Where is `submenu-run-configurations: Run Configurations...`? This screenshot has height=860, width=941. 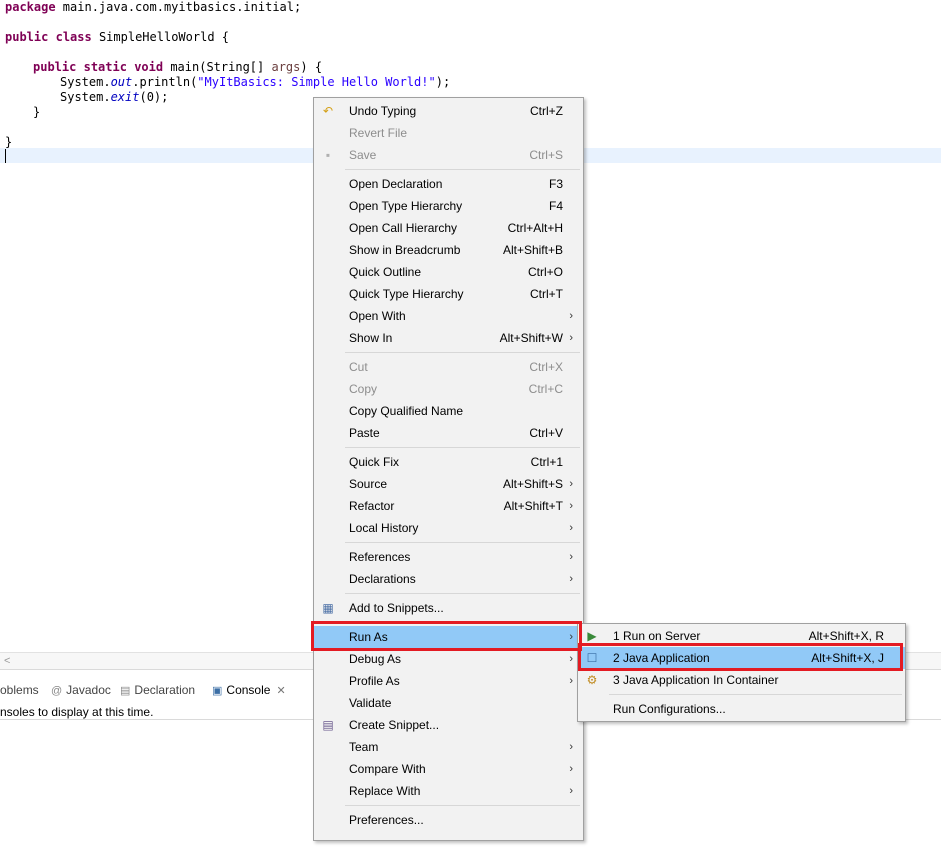
submenu-run-configurations: Run Configurations... is located at coordinates (741, 709).